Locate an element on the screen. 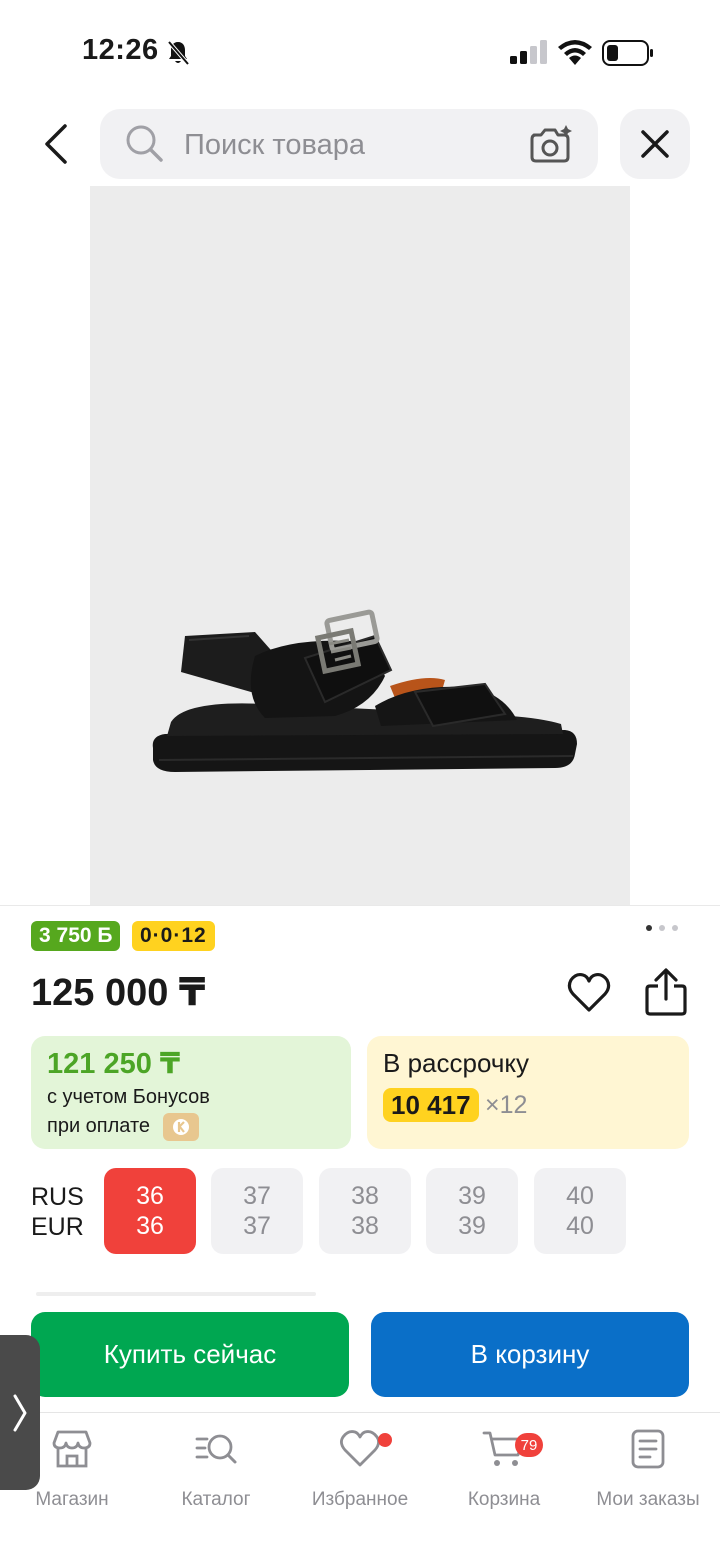  chevron-right-icon is located at coordinates (20, 1412).